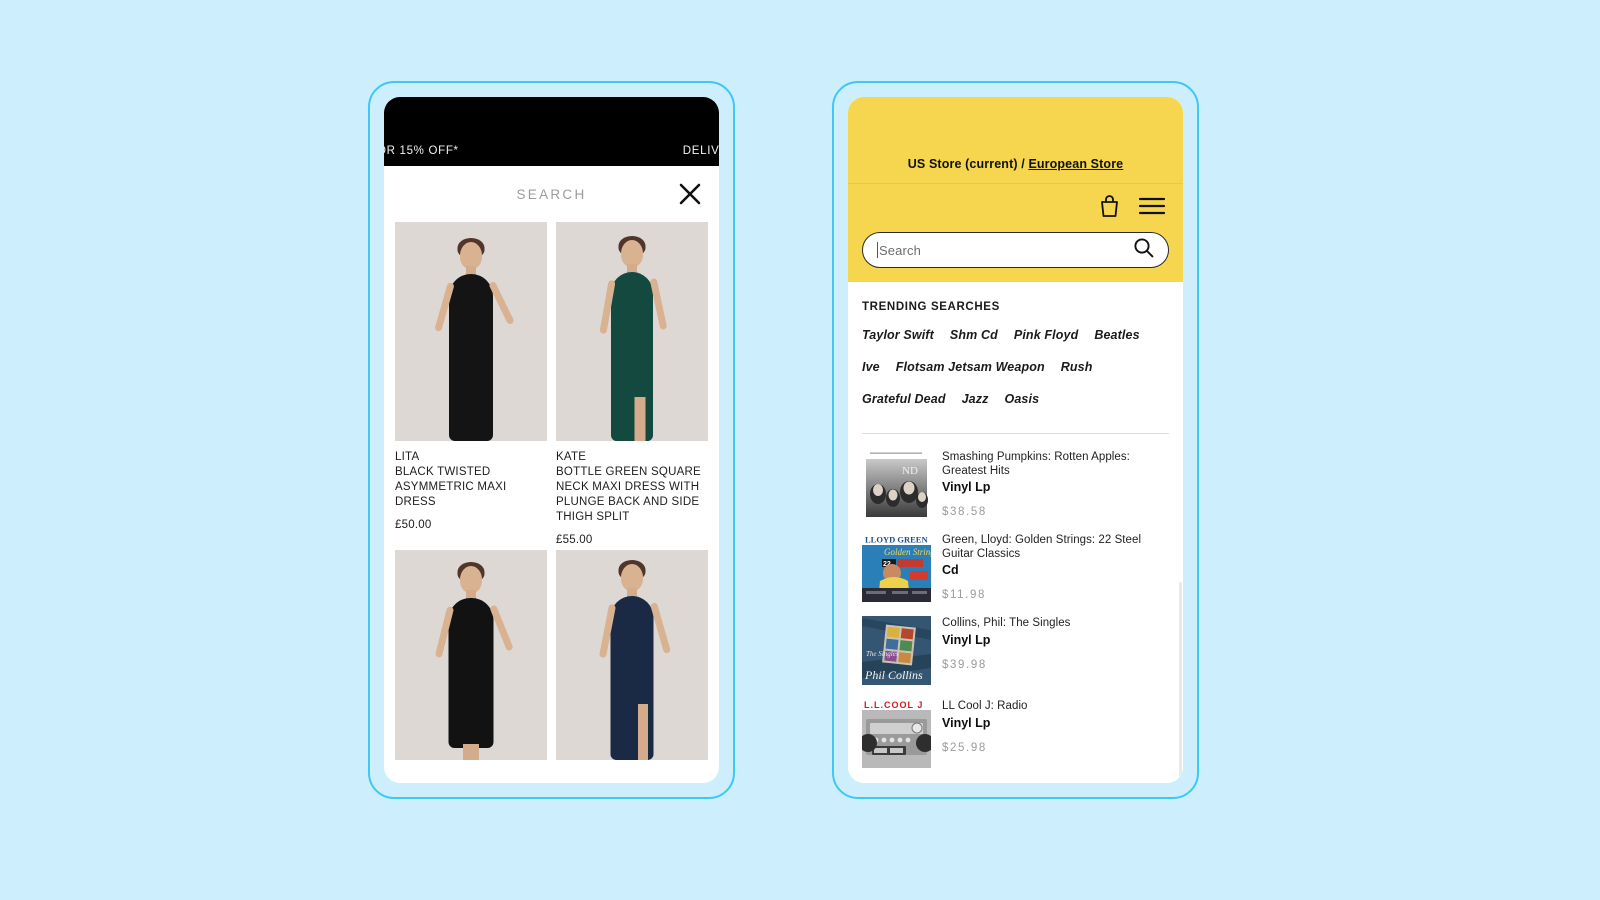 This screenshot has width=1600, height=900. Describe the element at coordinates (893, 705) in the screenshot. I see `svg-text: L.L.COOL J` at that location.